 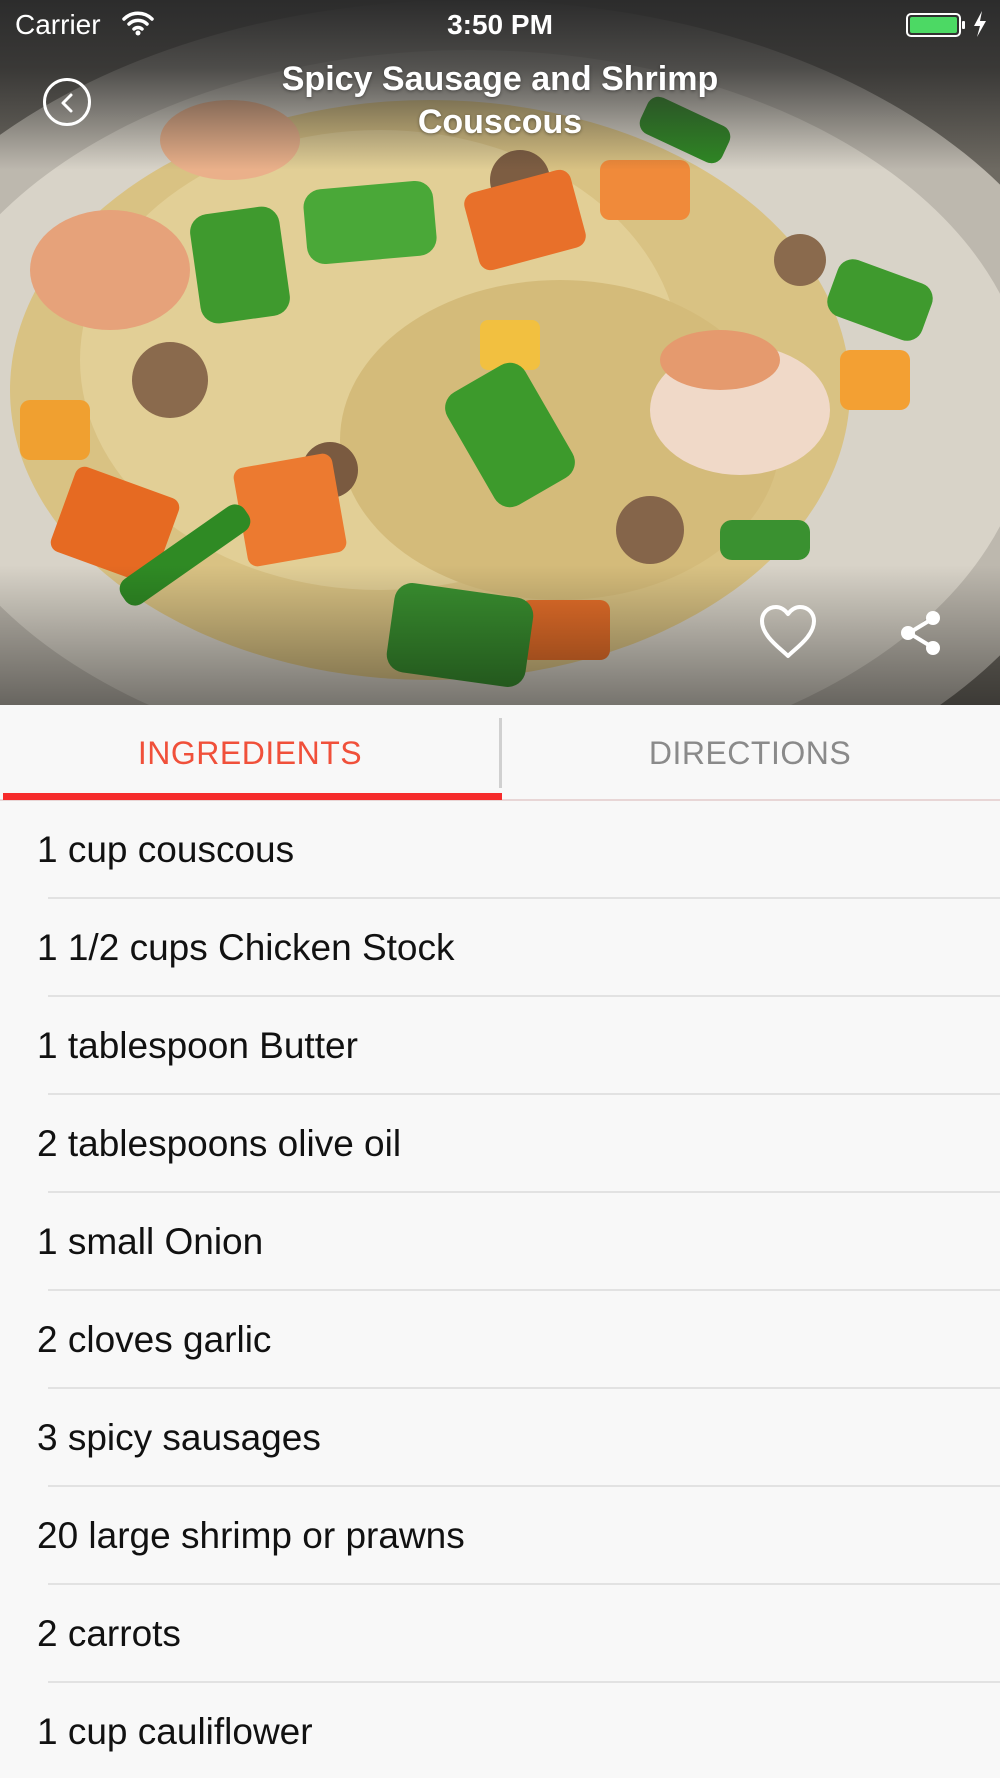 What do you see at coordinates (500, 850) in the screenshot?
I see `list-item: 1 cup couscous` at bounding box center [500, 850].